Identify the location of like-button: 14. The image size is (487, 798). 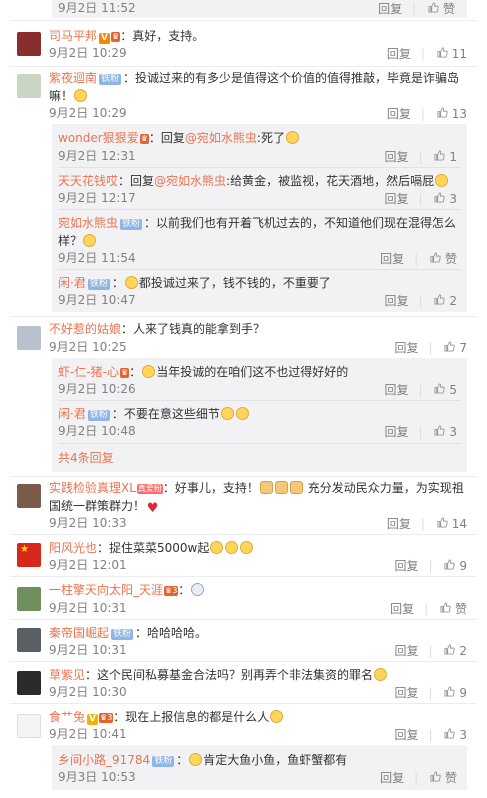
(452, 523).